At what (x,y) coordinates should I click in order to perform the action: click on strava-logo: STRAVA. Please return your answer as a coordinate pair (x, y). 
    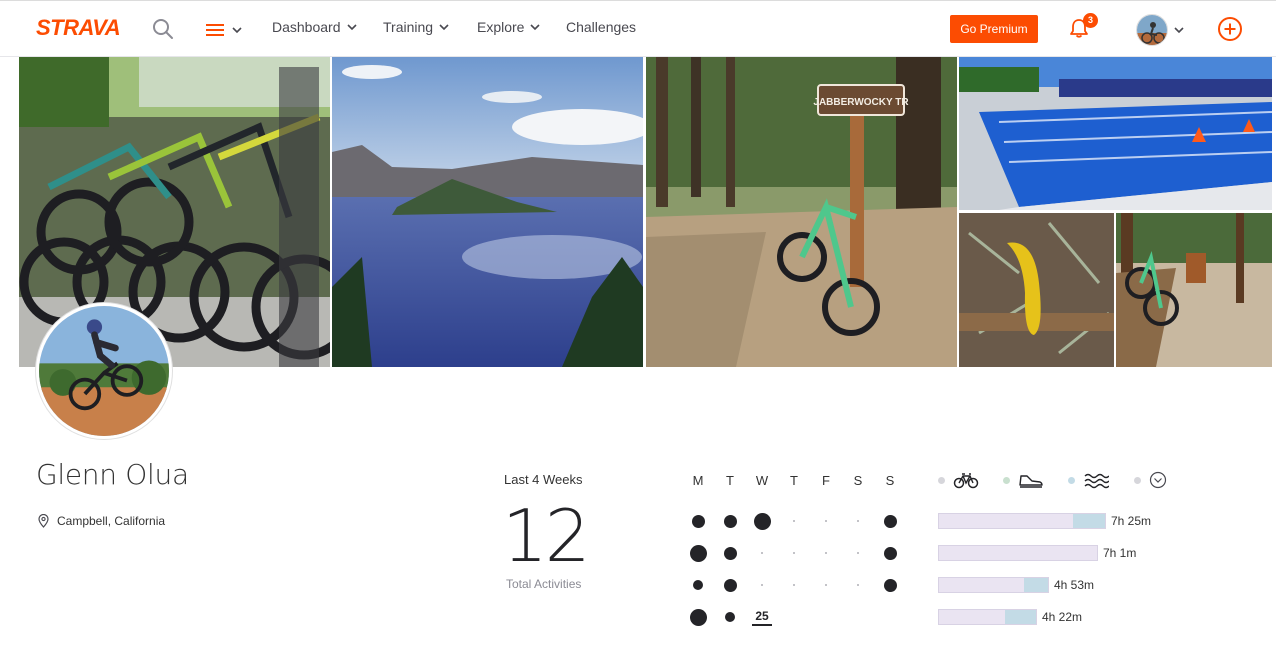
    Looking at the image, I should click on (78, 28).